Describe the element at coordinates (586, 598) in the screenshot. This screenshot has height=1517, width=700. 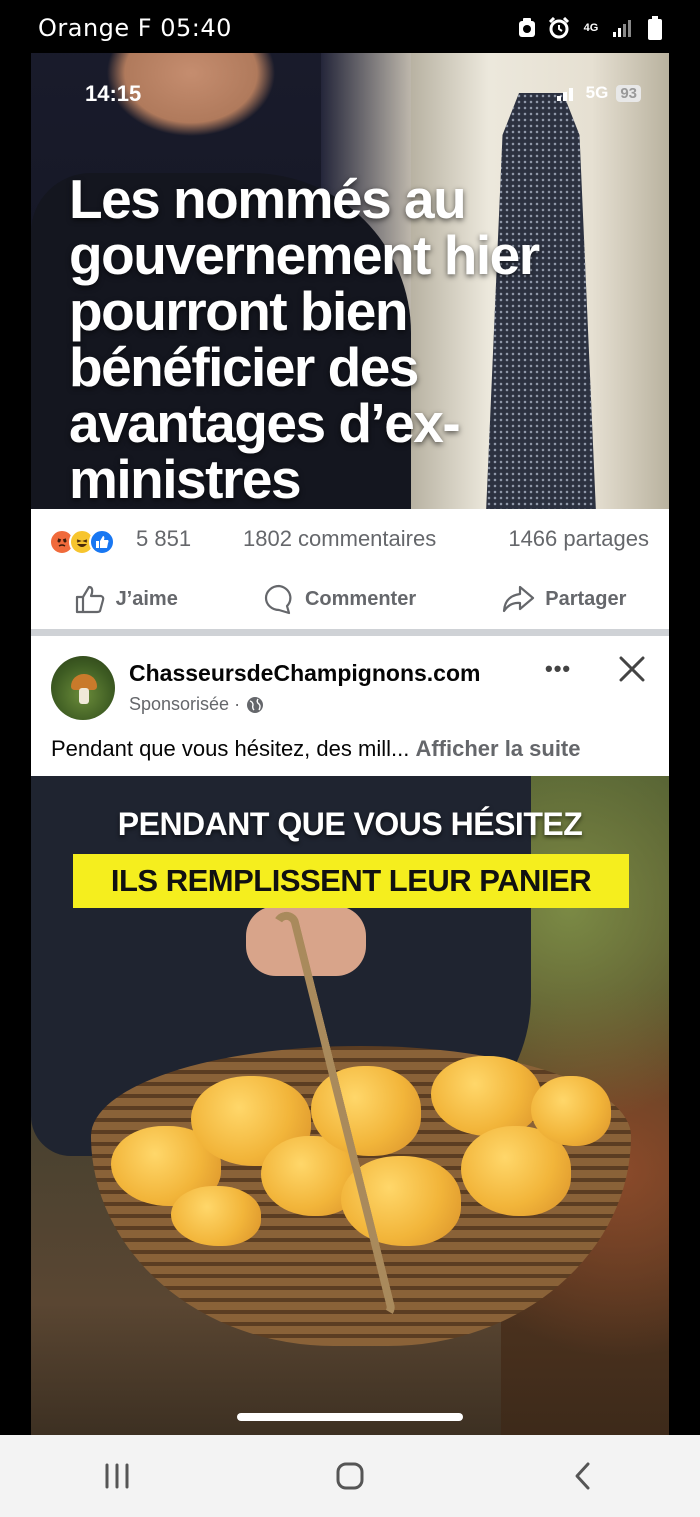
I see `share-label: Partager` at that location.